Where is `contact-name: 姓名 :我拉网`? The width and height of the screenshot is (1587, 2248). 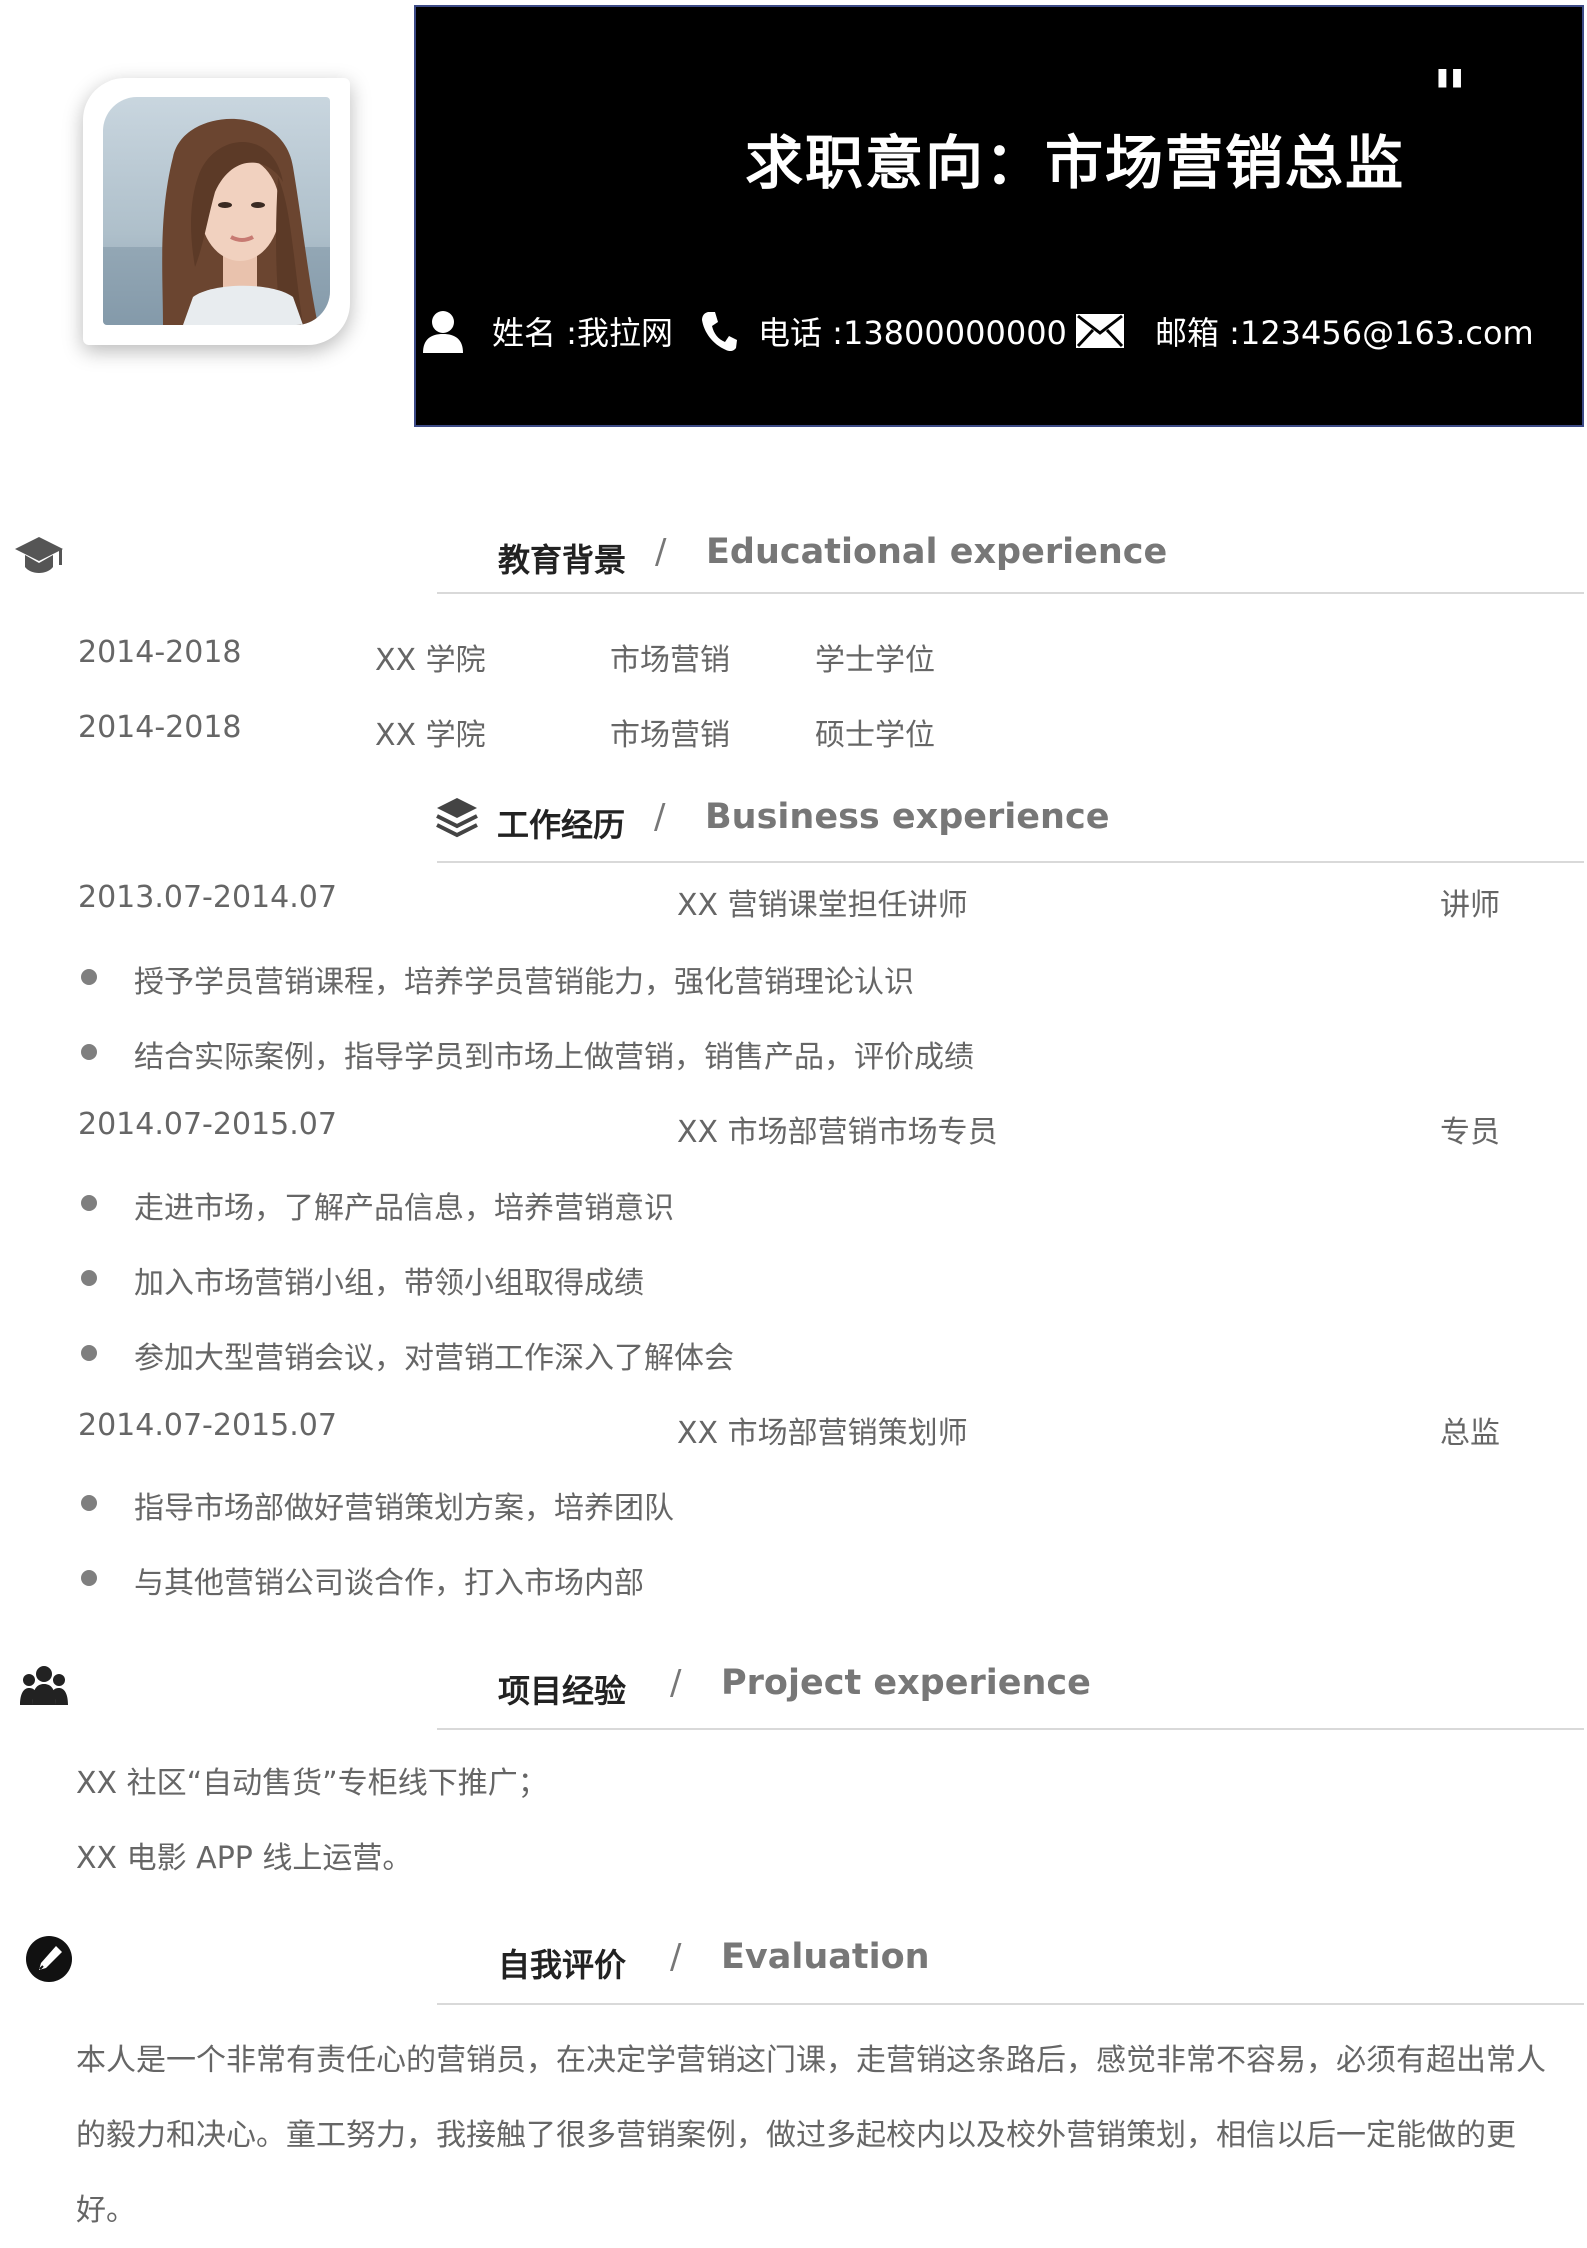
contact-name: 姓名 :我拉网 is located at coordinates (547, 331).